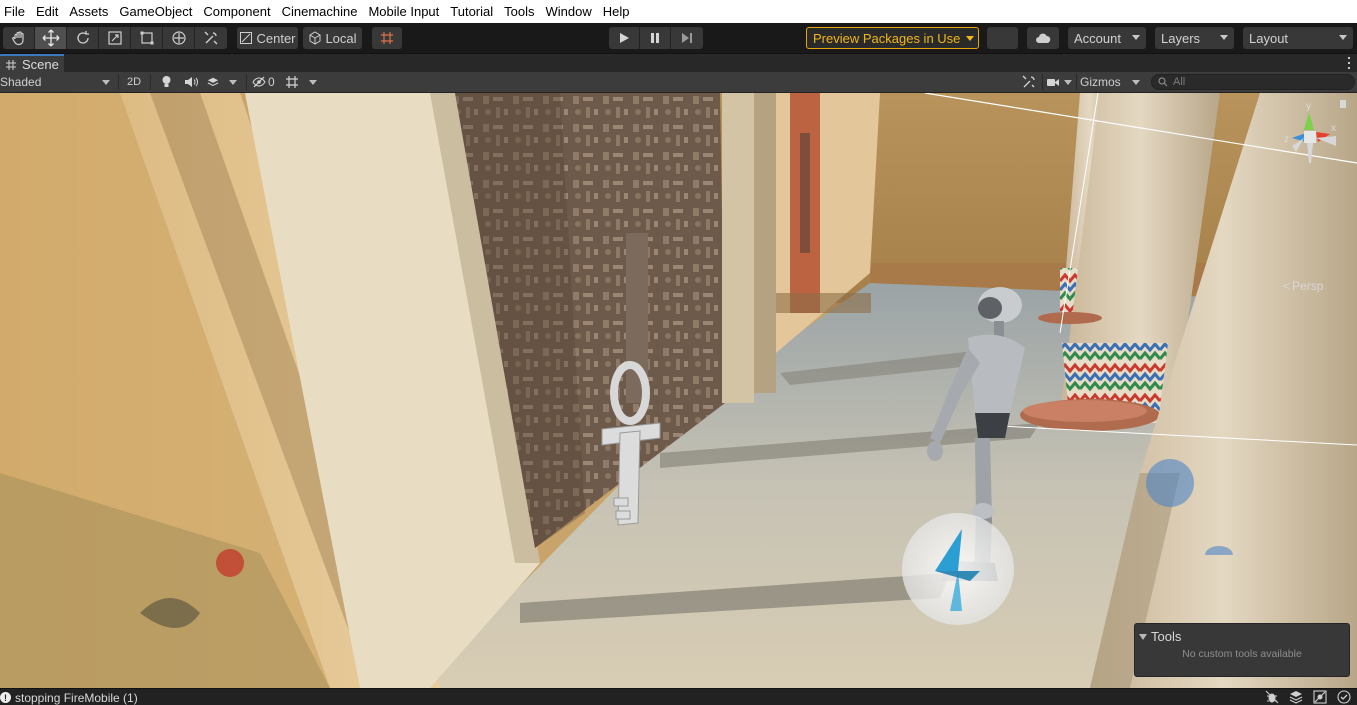 This screenshot has width=1357, height=705. I want to click on hand-icon, so click(17, 38).